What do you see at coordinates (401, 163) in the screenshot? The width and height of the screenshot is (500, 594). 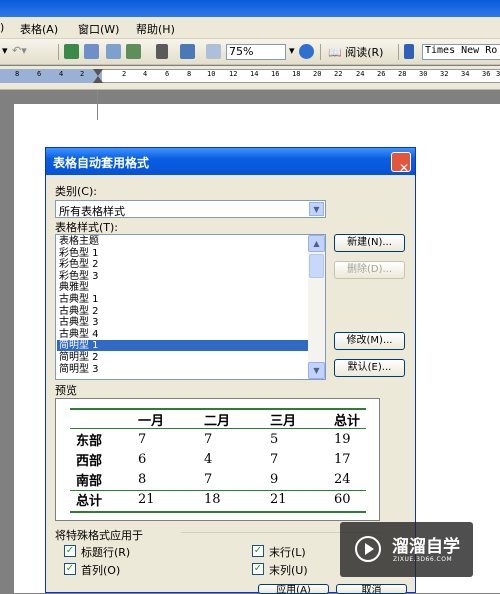 I see `close-button: ✕` at bounding box center [401, 163].